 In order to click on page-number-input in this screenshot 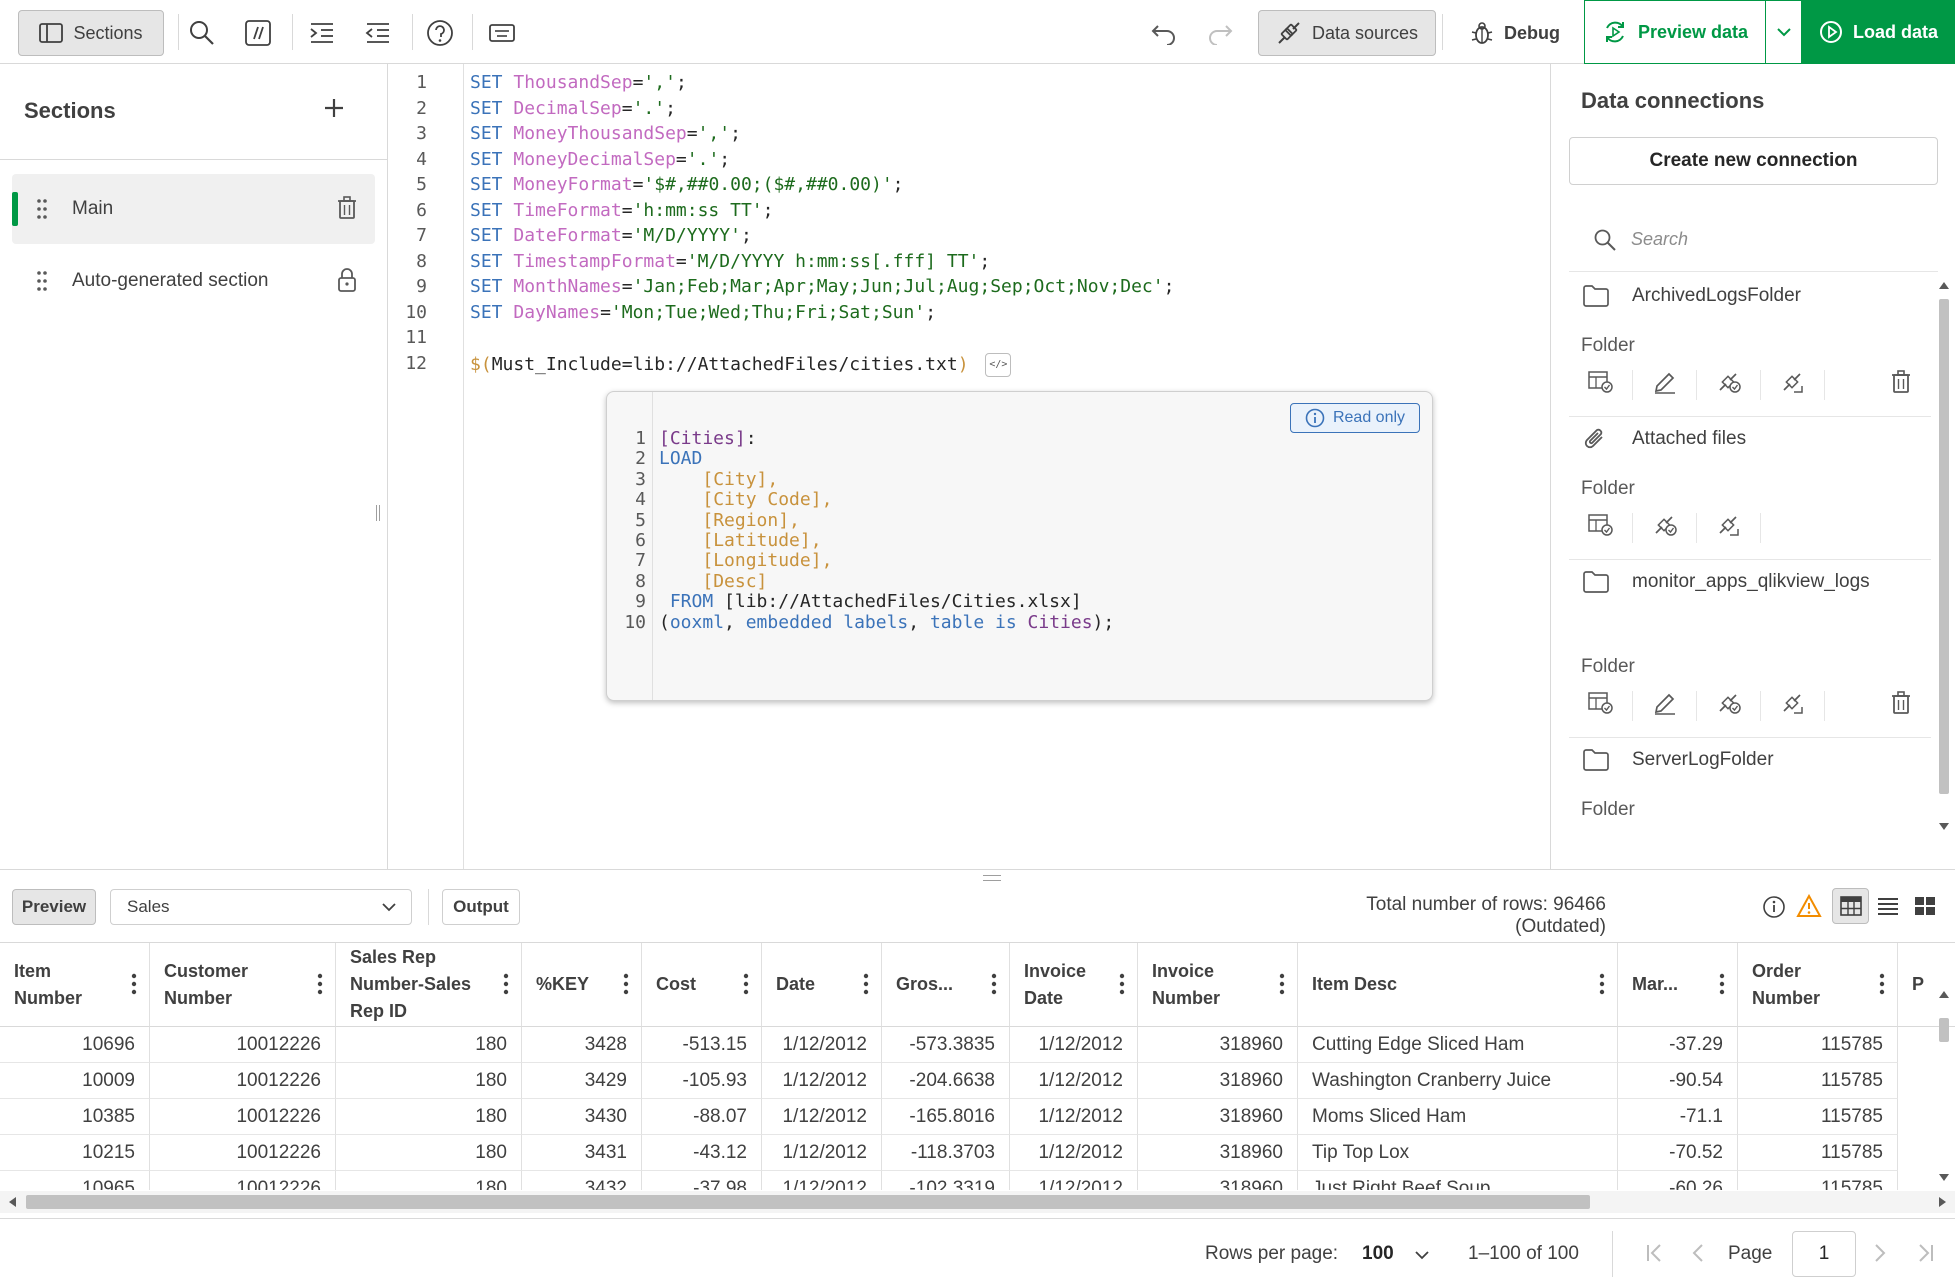, I will do `click(1824, 1254)`.